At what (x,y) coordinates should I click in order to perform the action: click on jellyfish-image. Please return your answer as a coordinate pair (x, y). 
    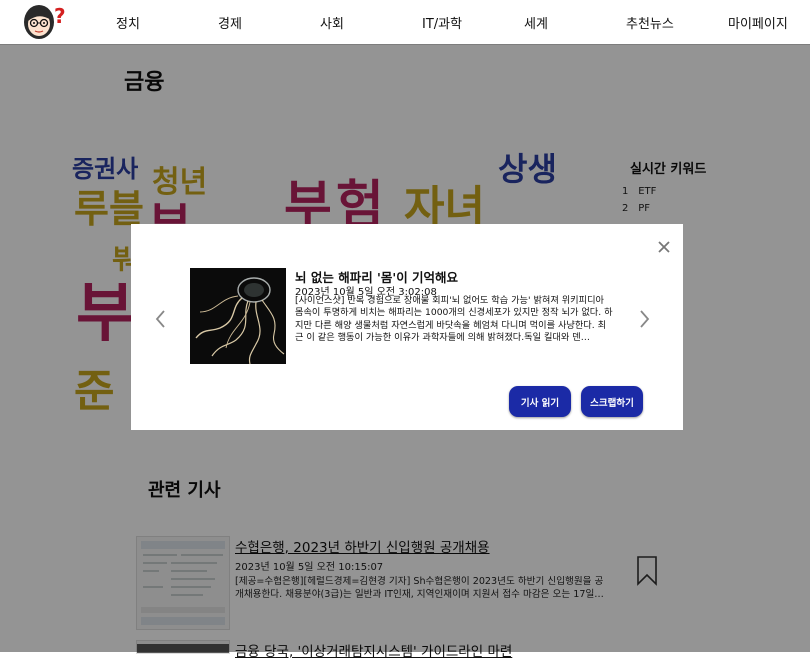
    Looking at the image, I should click on (238, 316).